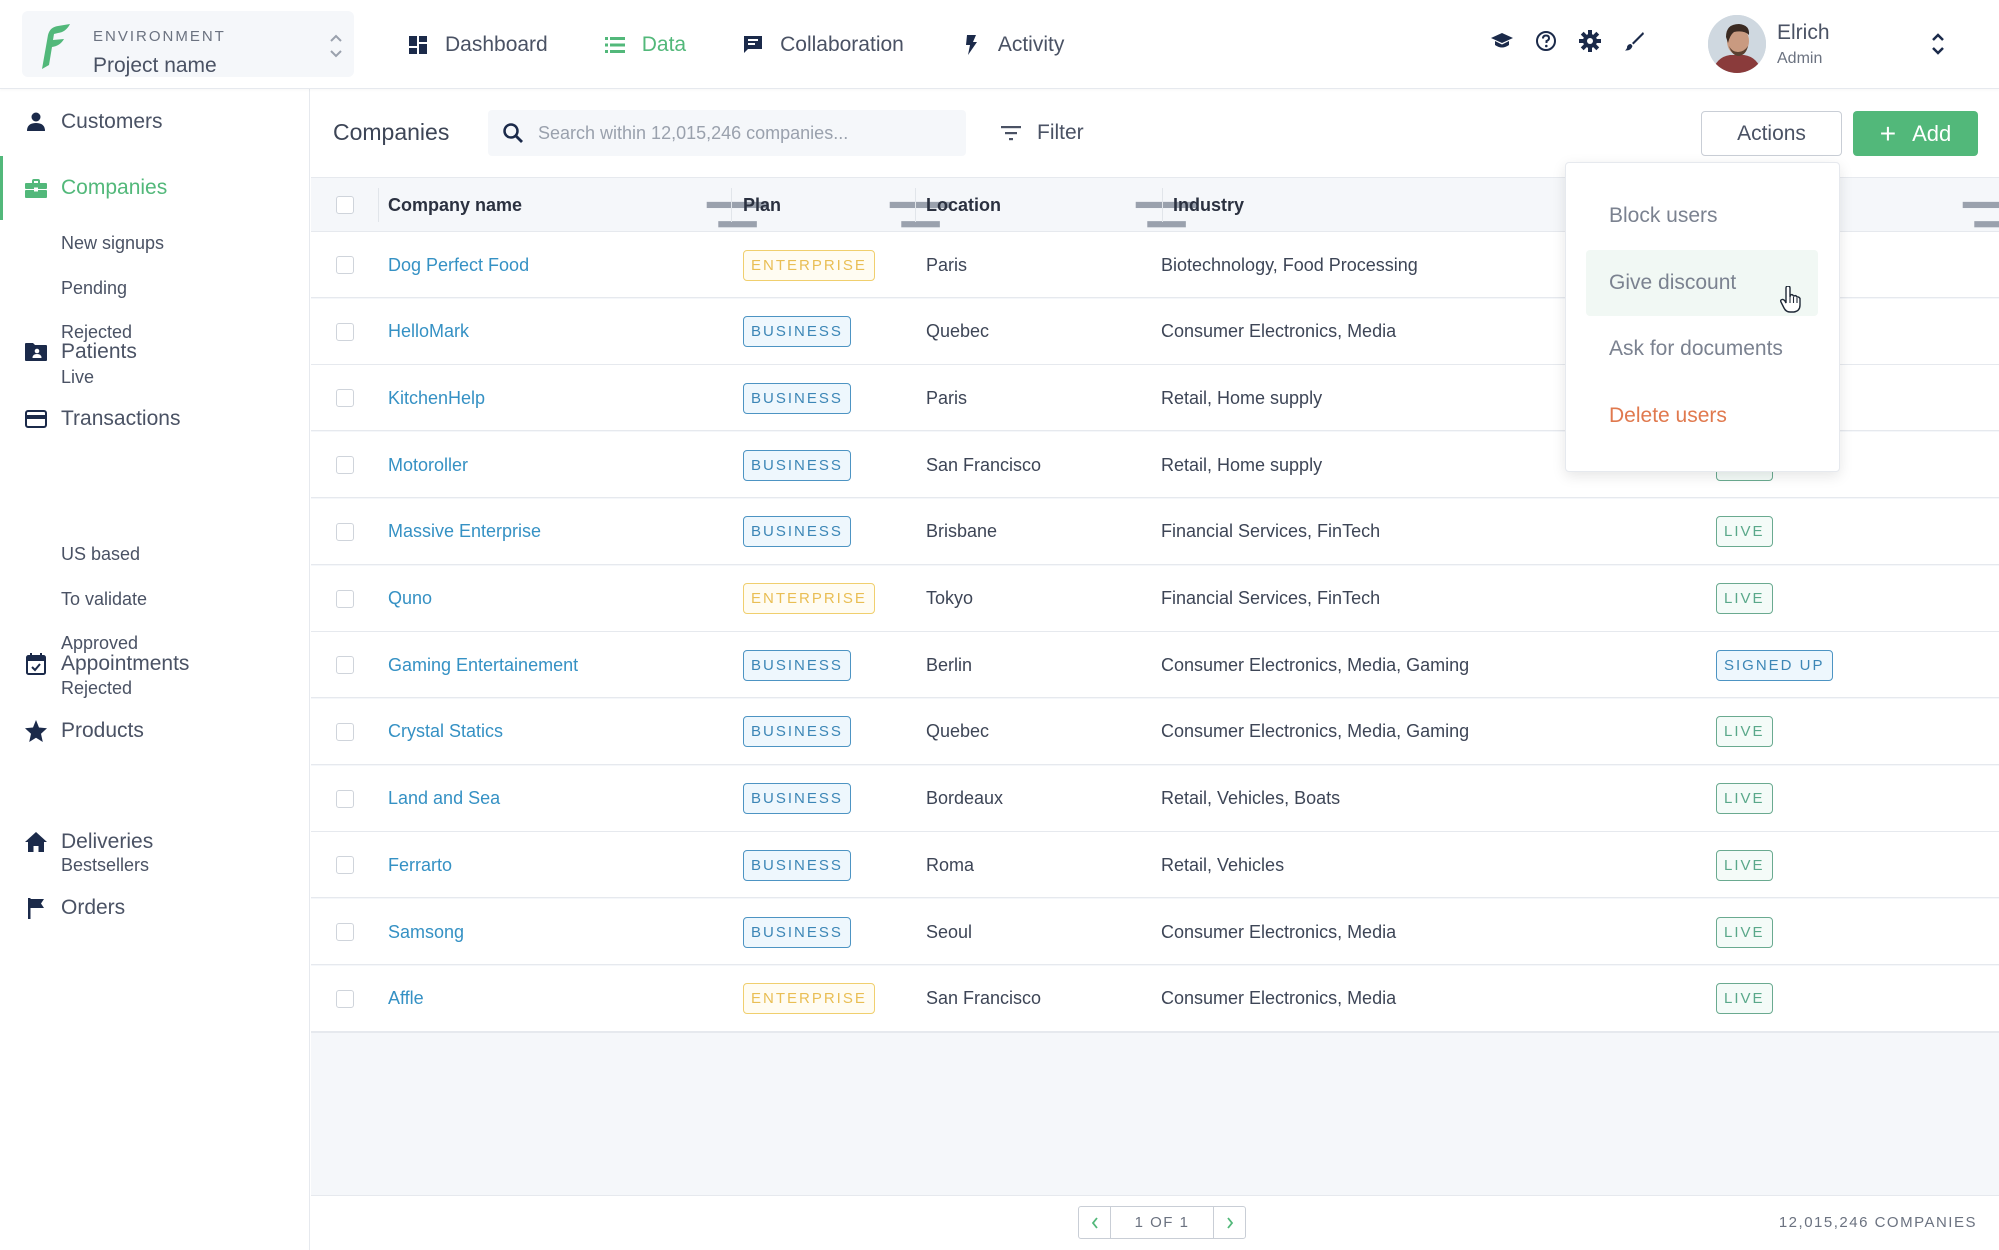 The width and height of the screenshot is (1999, 1250). I want to click on company-name-link: KitchenHelp, so click(436, 398).